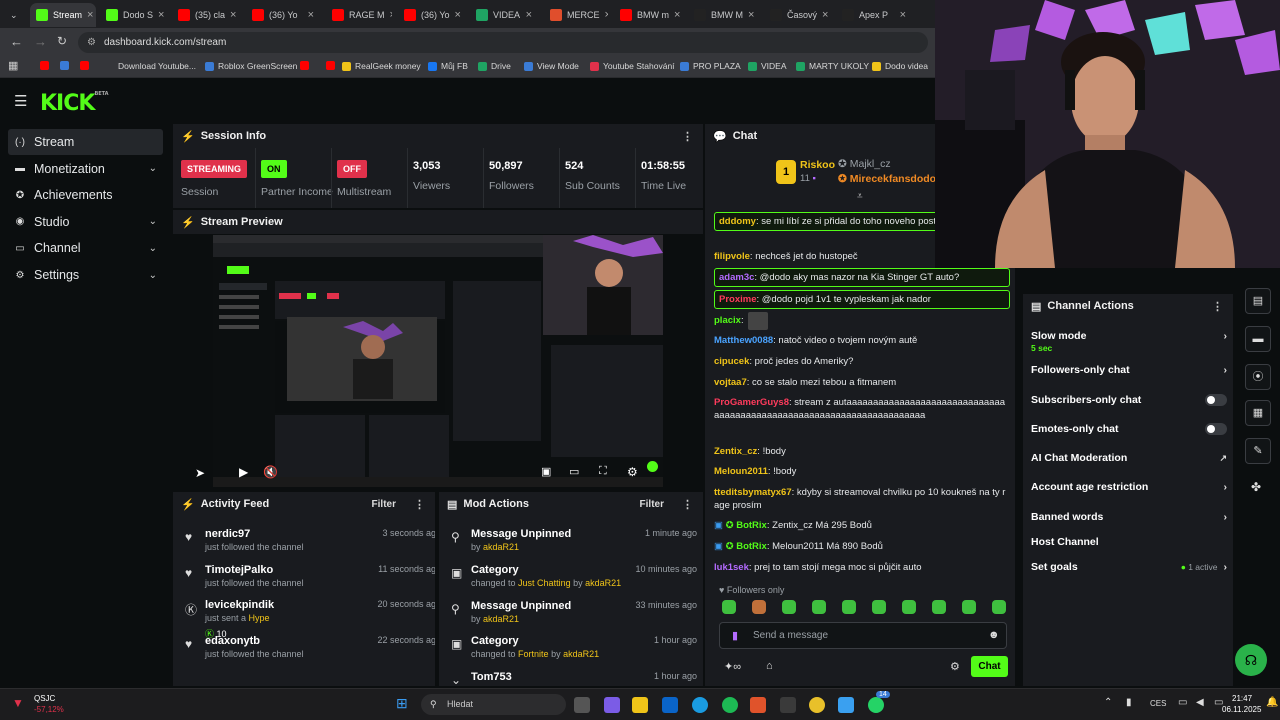 The width and height of the screenshot is (1280, 720). What do you see at coordinates (1226, 517) in the screenshot?
I see `channel-action-control: ›` at bounding box center [1226, 517].